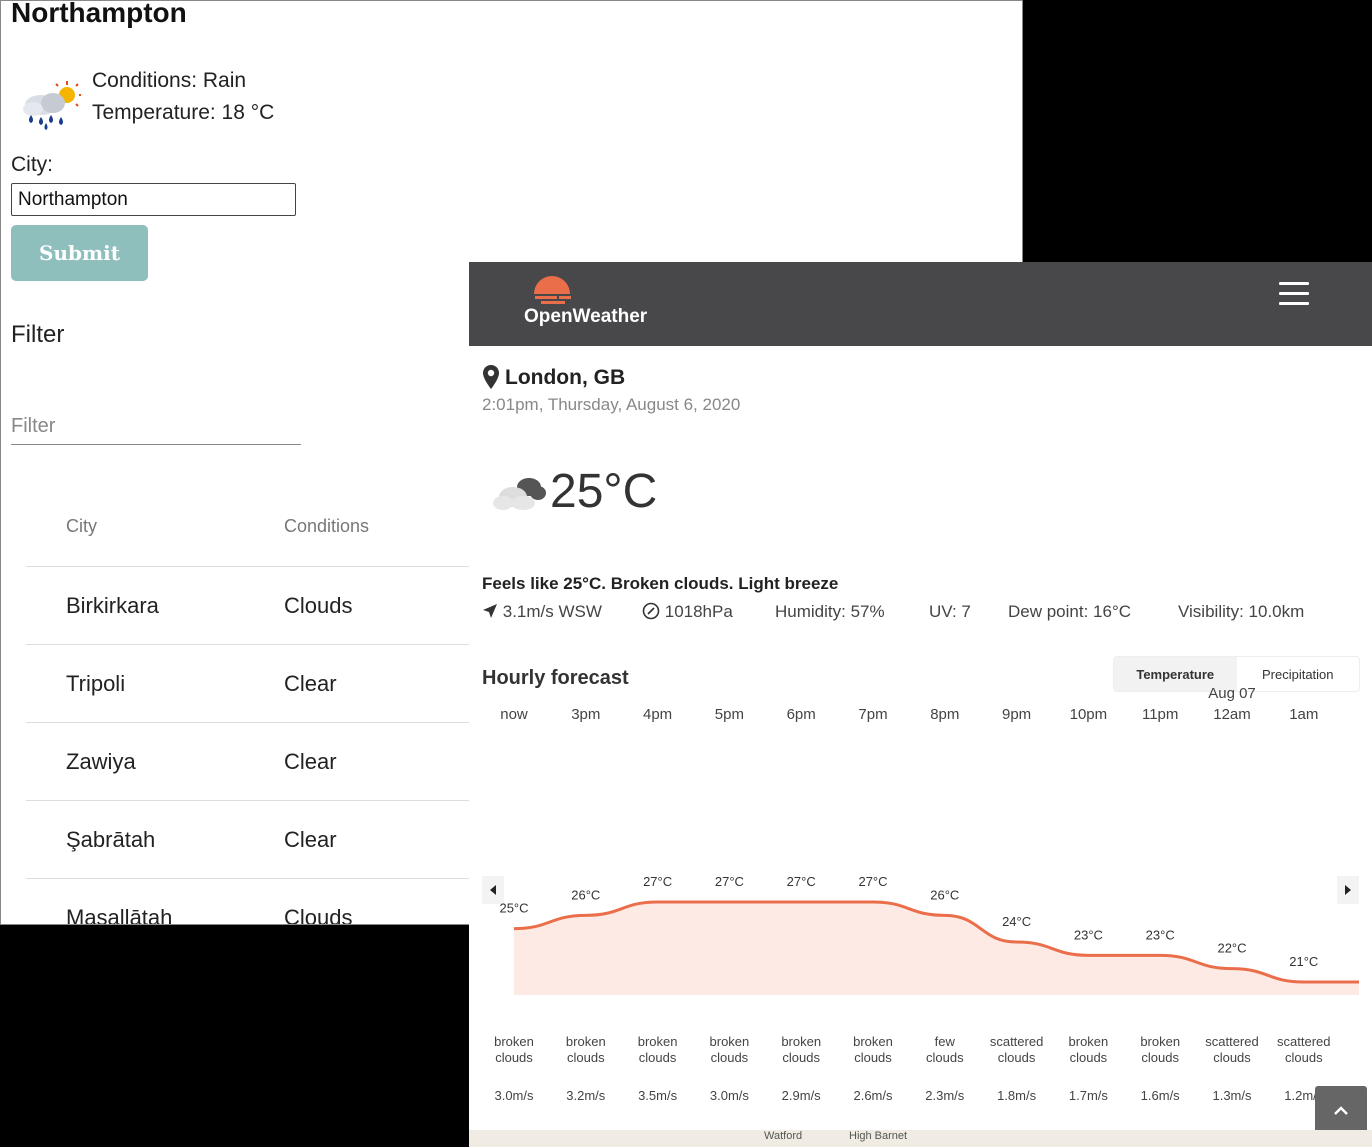 The width and height of the screenshot is (1372, 1147). I want to click on city-cell: Birkirkara, so click(155, 605).